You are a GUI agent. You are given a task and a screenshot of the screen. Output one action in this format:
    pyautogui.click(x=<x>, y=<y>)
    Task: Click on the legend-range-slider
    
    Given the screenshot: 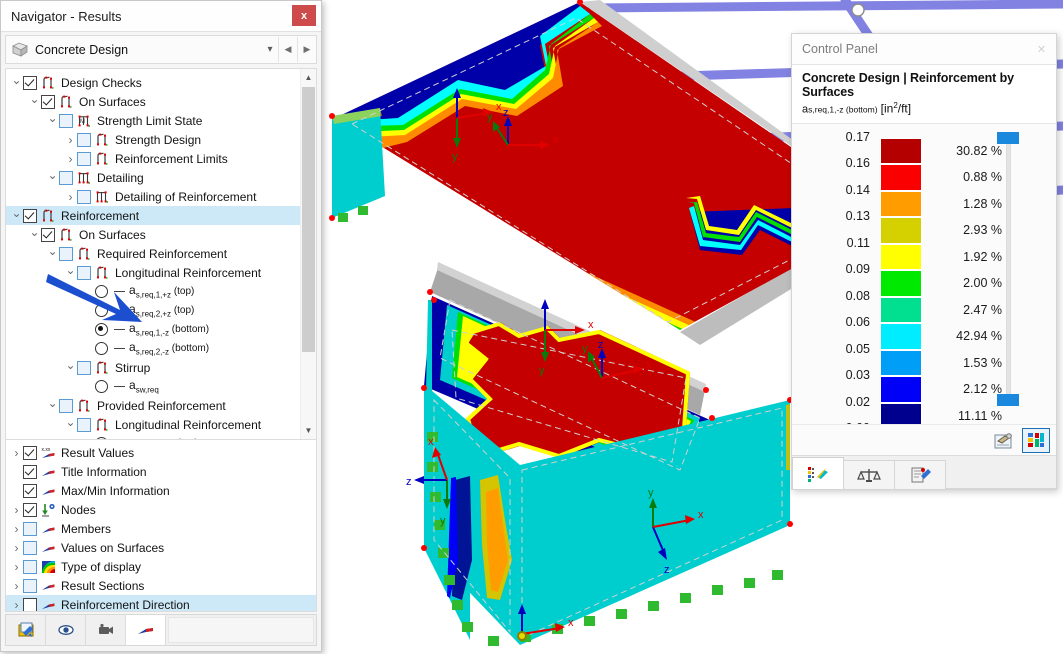 What is the action you would take?
    pyautogui.click(x=1008, y=268)
    